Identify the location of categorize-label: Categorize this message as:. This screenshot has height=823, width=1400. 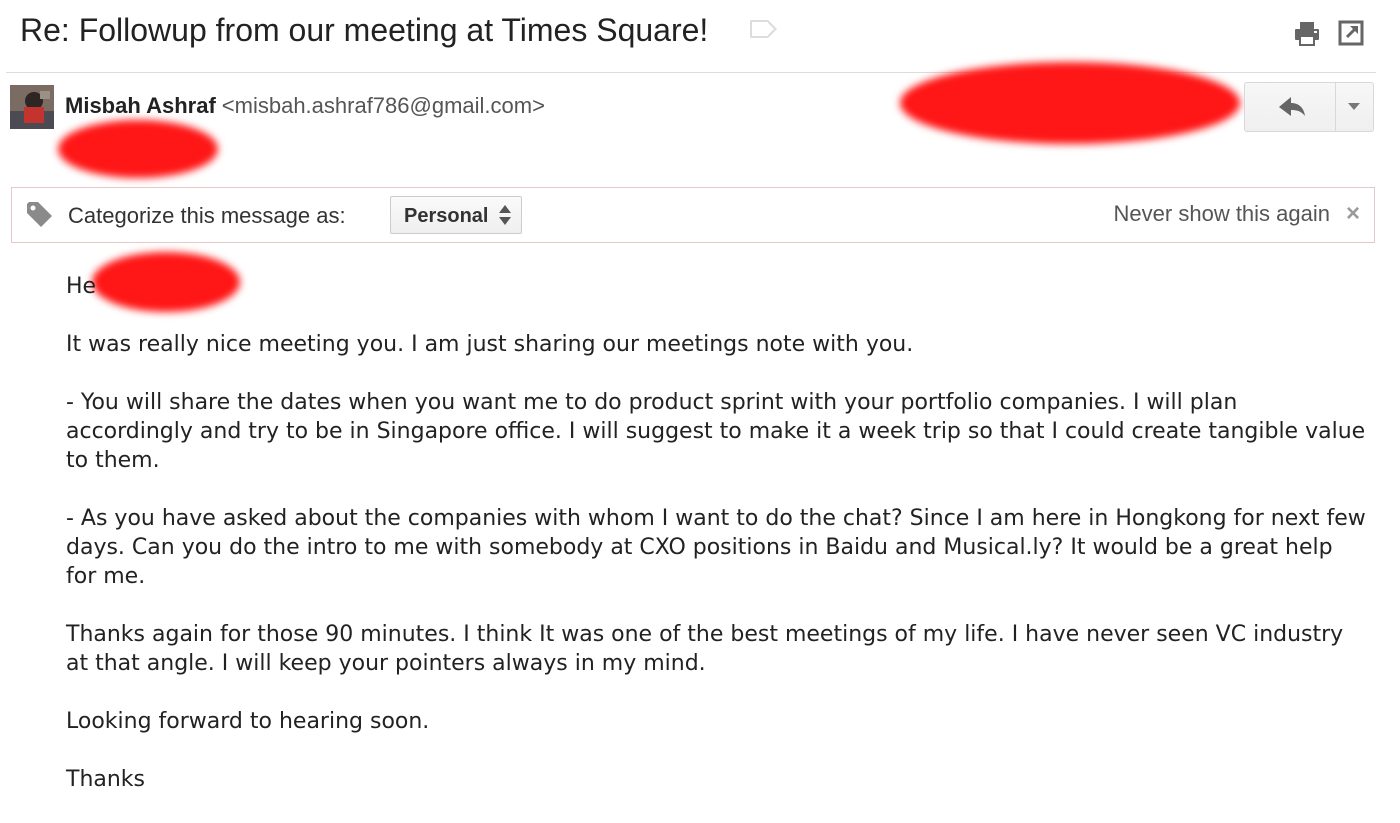
(207, 215).